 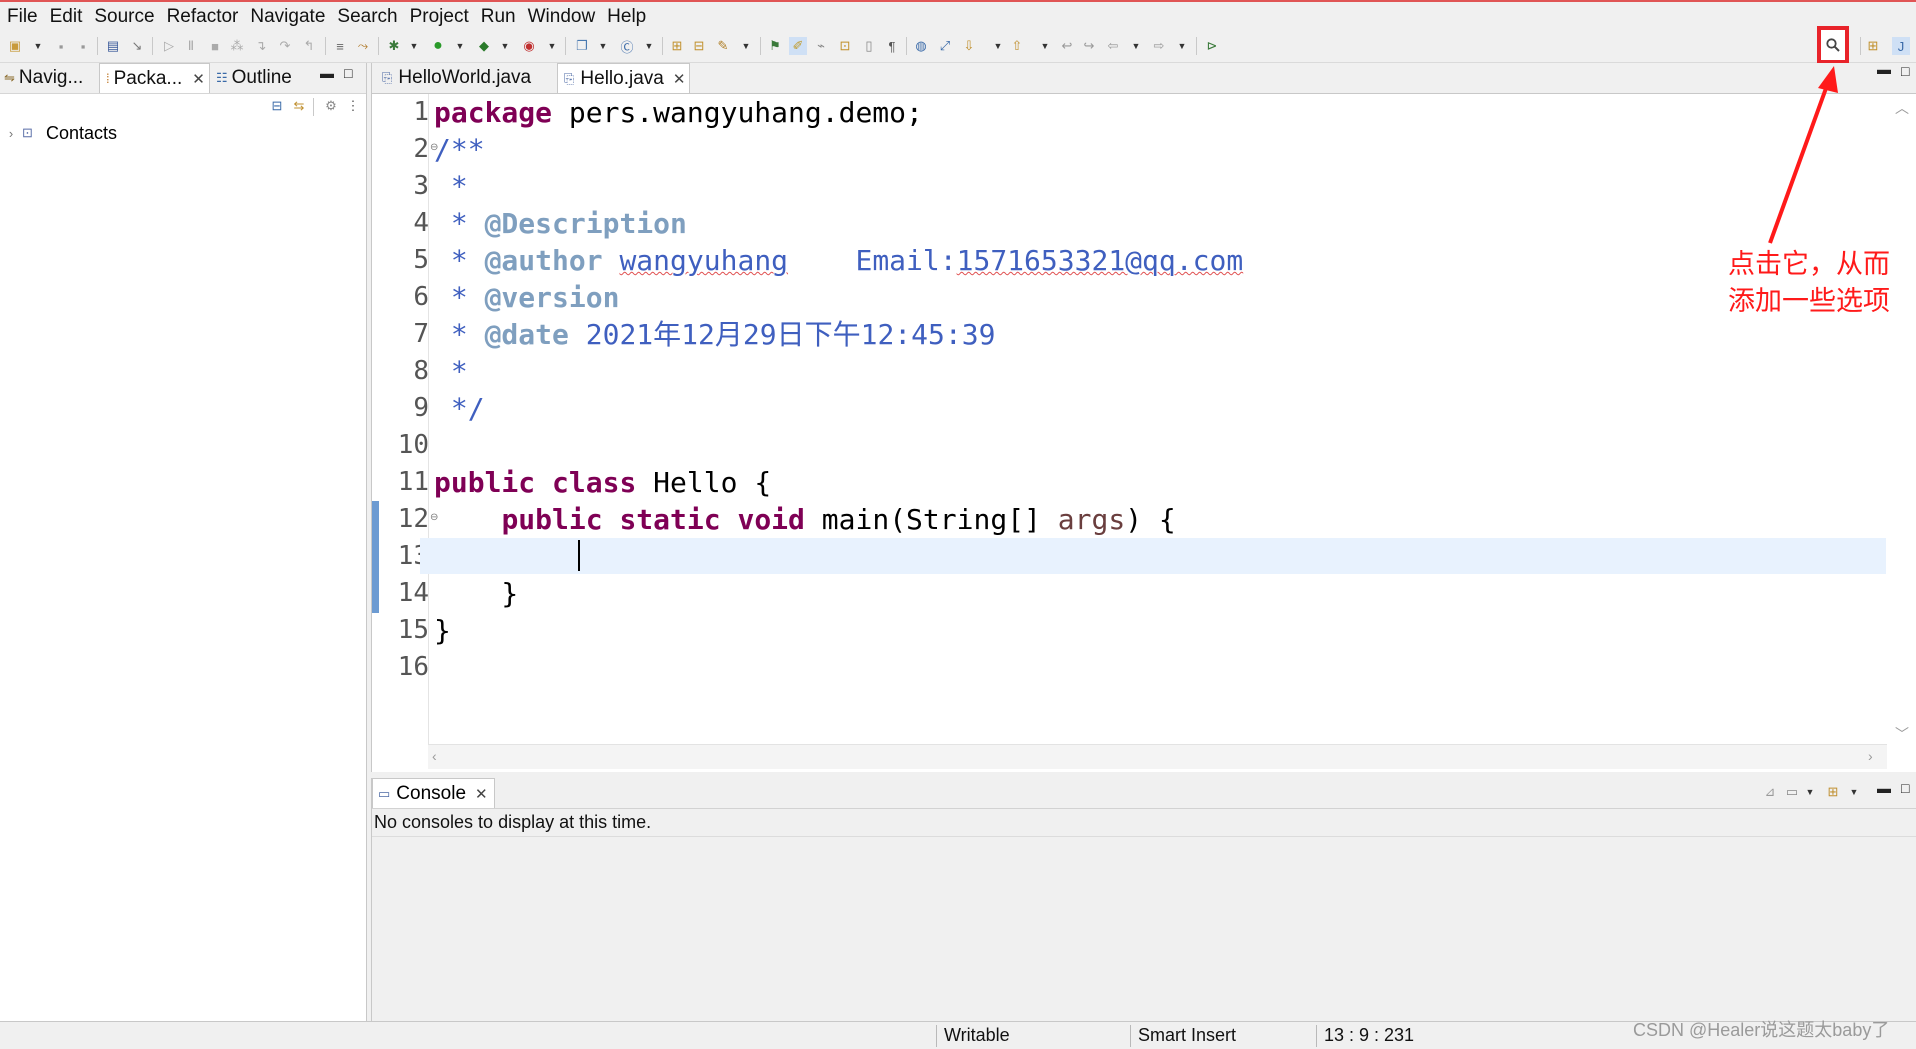 What do you see at coordinates (869, 46) in the screenshot?
I see `show-whitespace-icon: ▯` at bounding box center [869, 46].